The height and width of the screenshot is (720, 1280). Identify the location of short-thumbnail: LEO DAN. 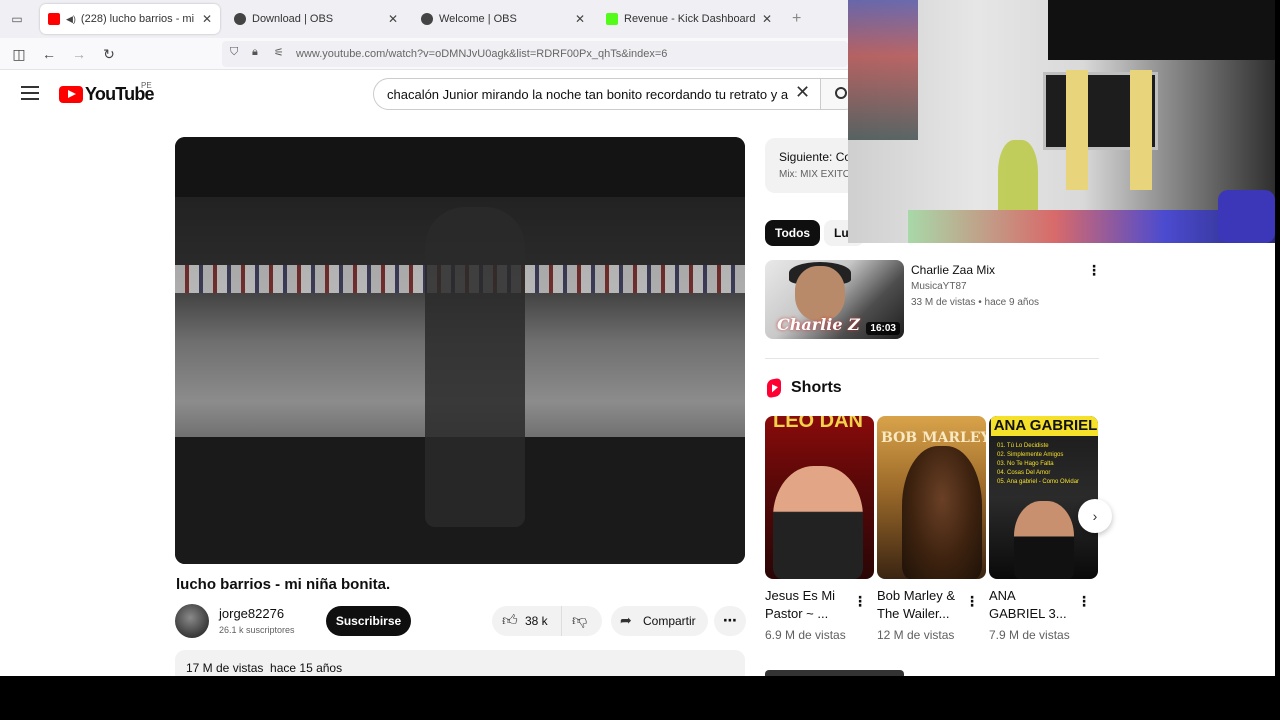
(819, 497).